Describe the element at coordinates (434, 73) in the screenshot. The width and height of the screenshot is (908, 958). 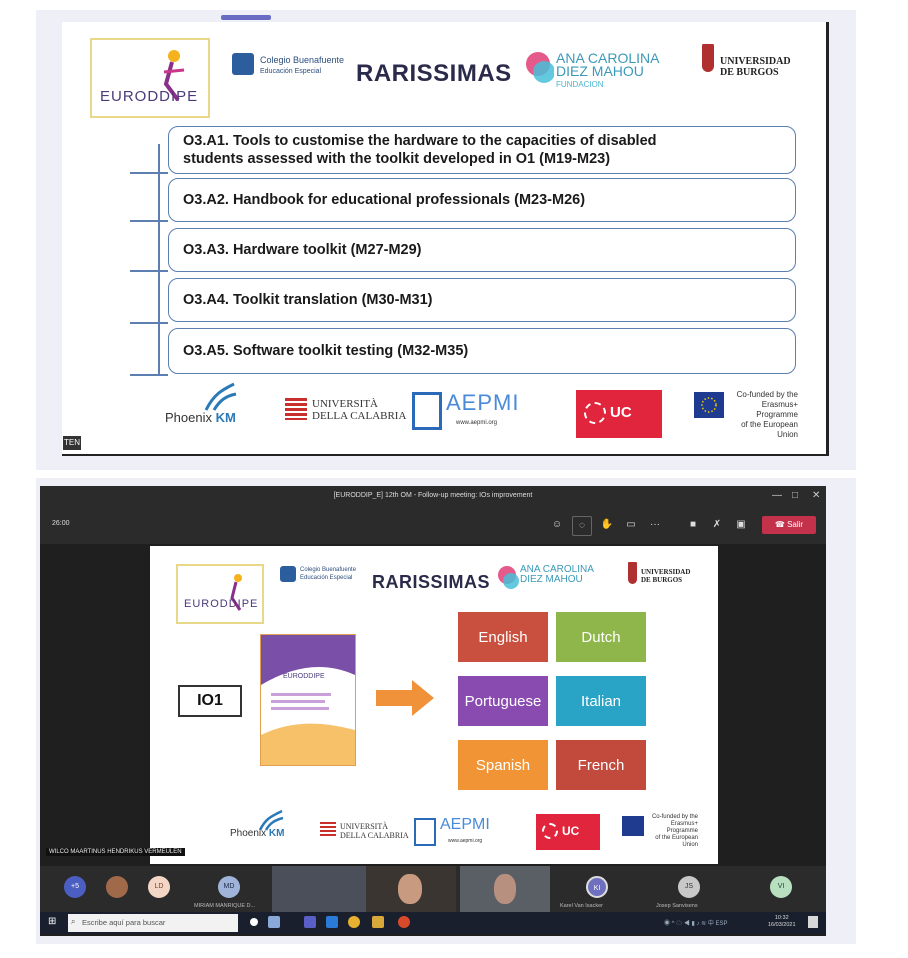
I see `rarissimas-logo: RARISSIMAS` at that location.